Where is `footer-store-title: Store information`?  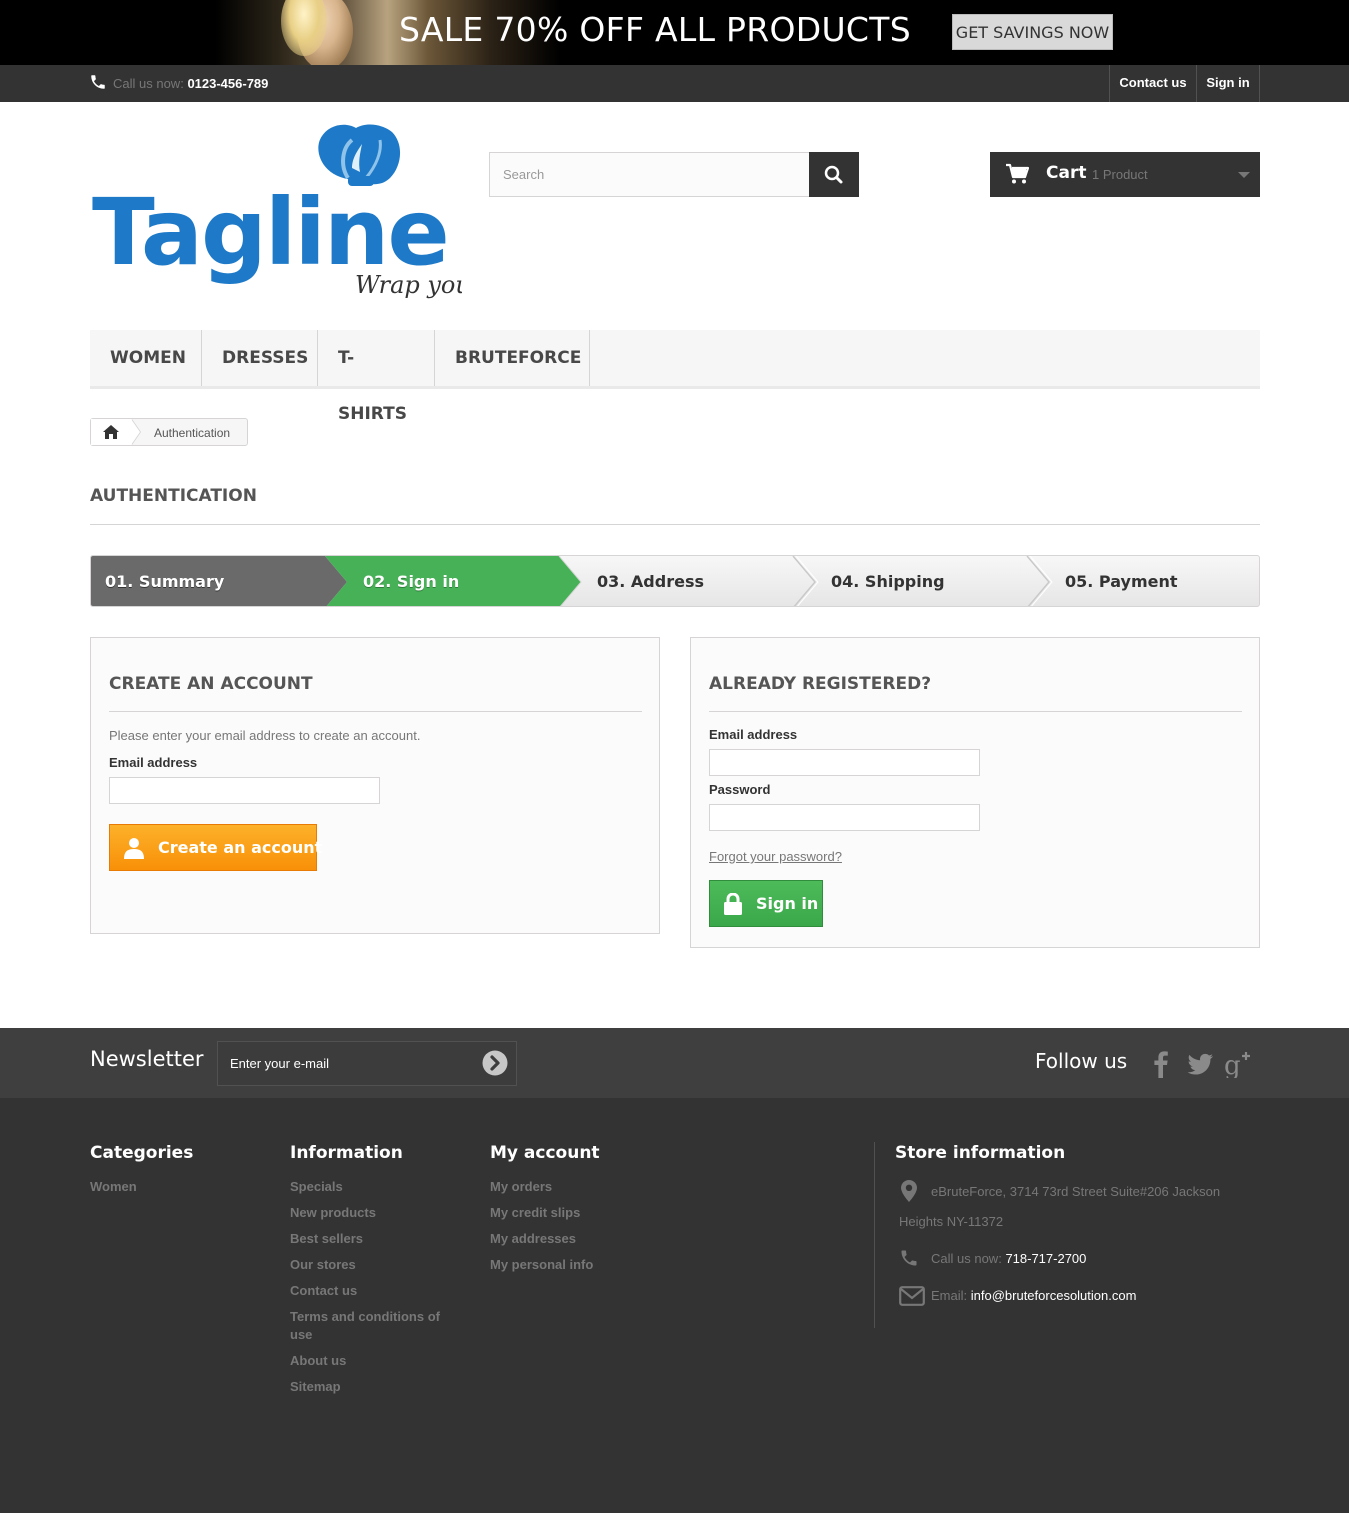
footer-store-title: Store information is located at coordinates (980, 1153).